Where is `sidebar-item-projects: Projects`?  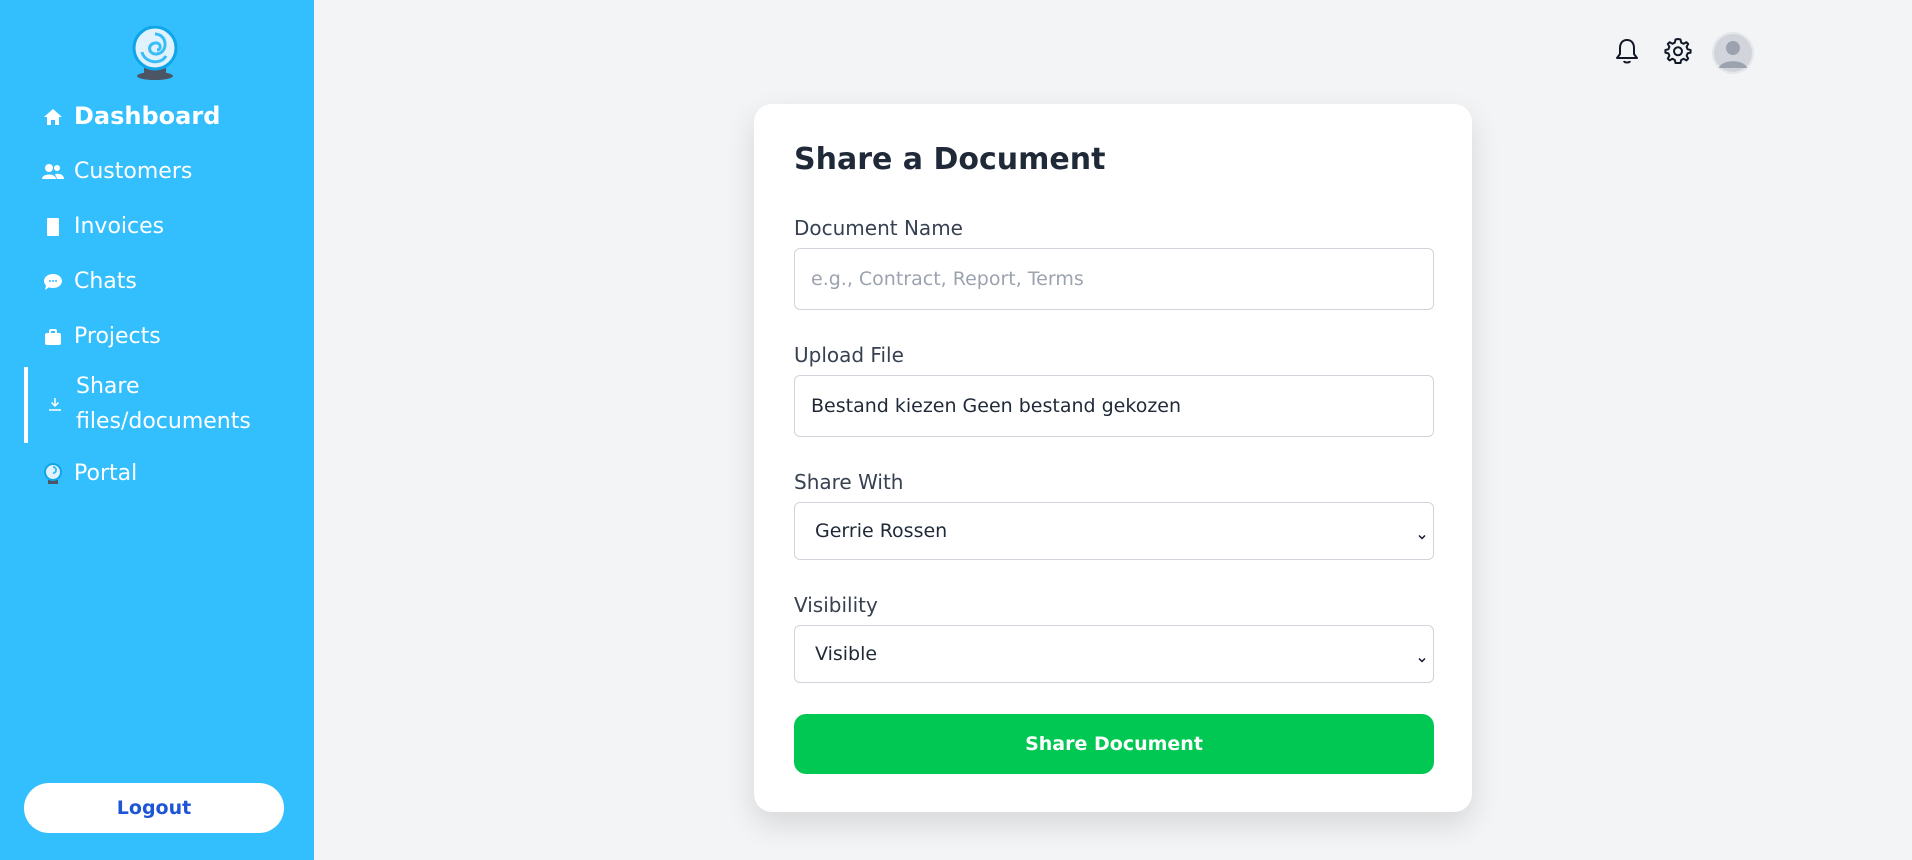
sidebar-item-projects: Projects is located at coordinates (157, 339).